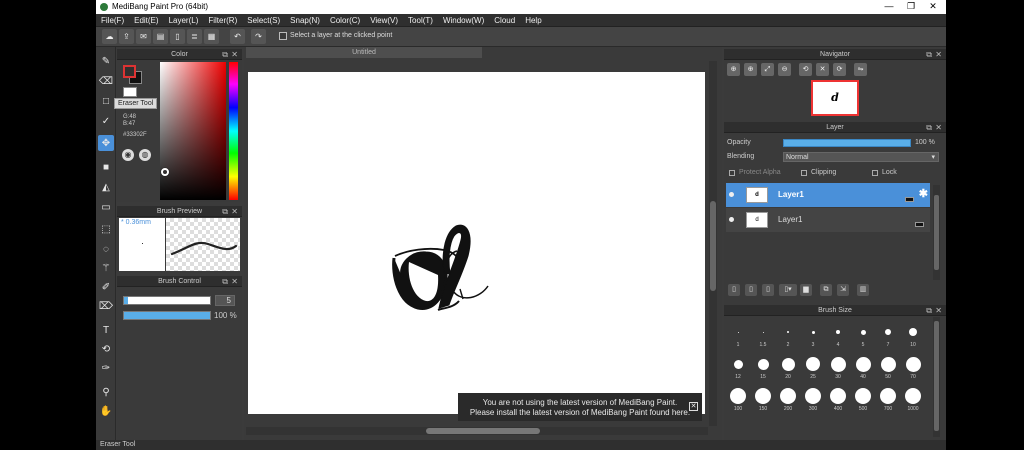 This screenshot has width=1024, height=450. Describe the element at coordinates (106, 81) in the screenshot. I see `eraser-tool-icon: ⌫` at that location.